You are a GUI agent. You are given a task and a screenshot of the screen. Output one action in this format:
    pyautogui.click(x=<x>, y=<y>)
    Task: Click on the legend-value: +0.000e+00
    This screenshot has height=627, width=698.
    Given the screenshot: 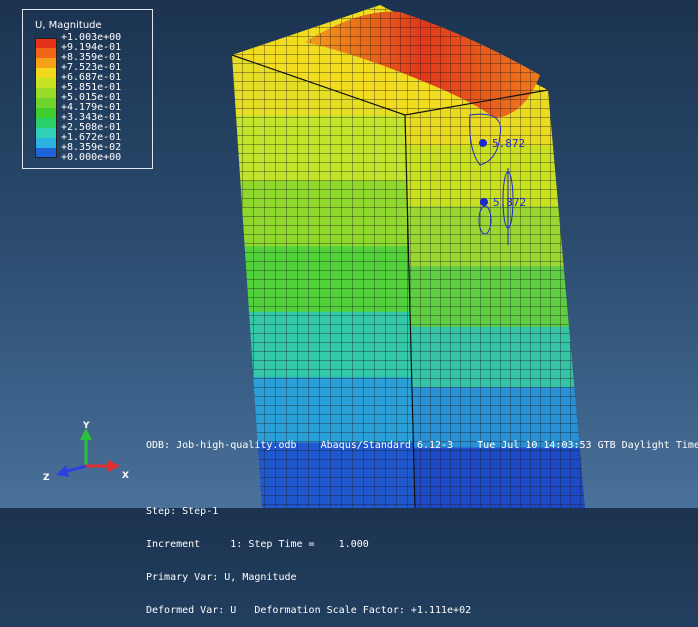 What is the action you would take?
    pyautogui.click(x=91, y=157)
    